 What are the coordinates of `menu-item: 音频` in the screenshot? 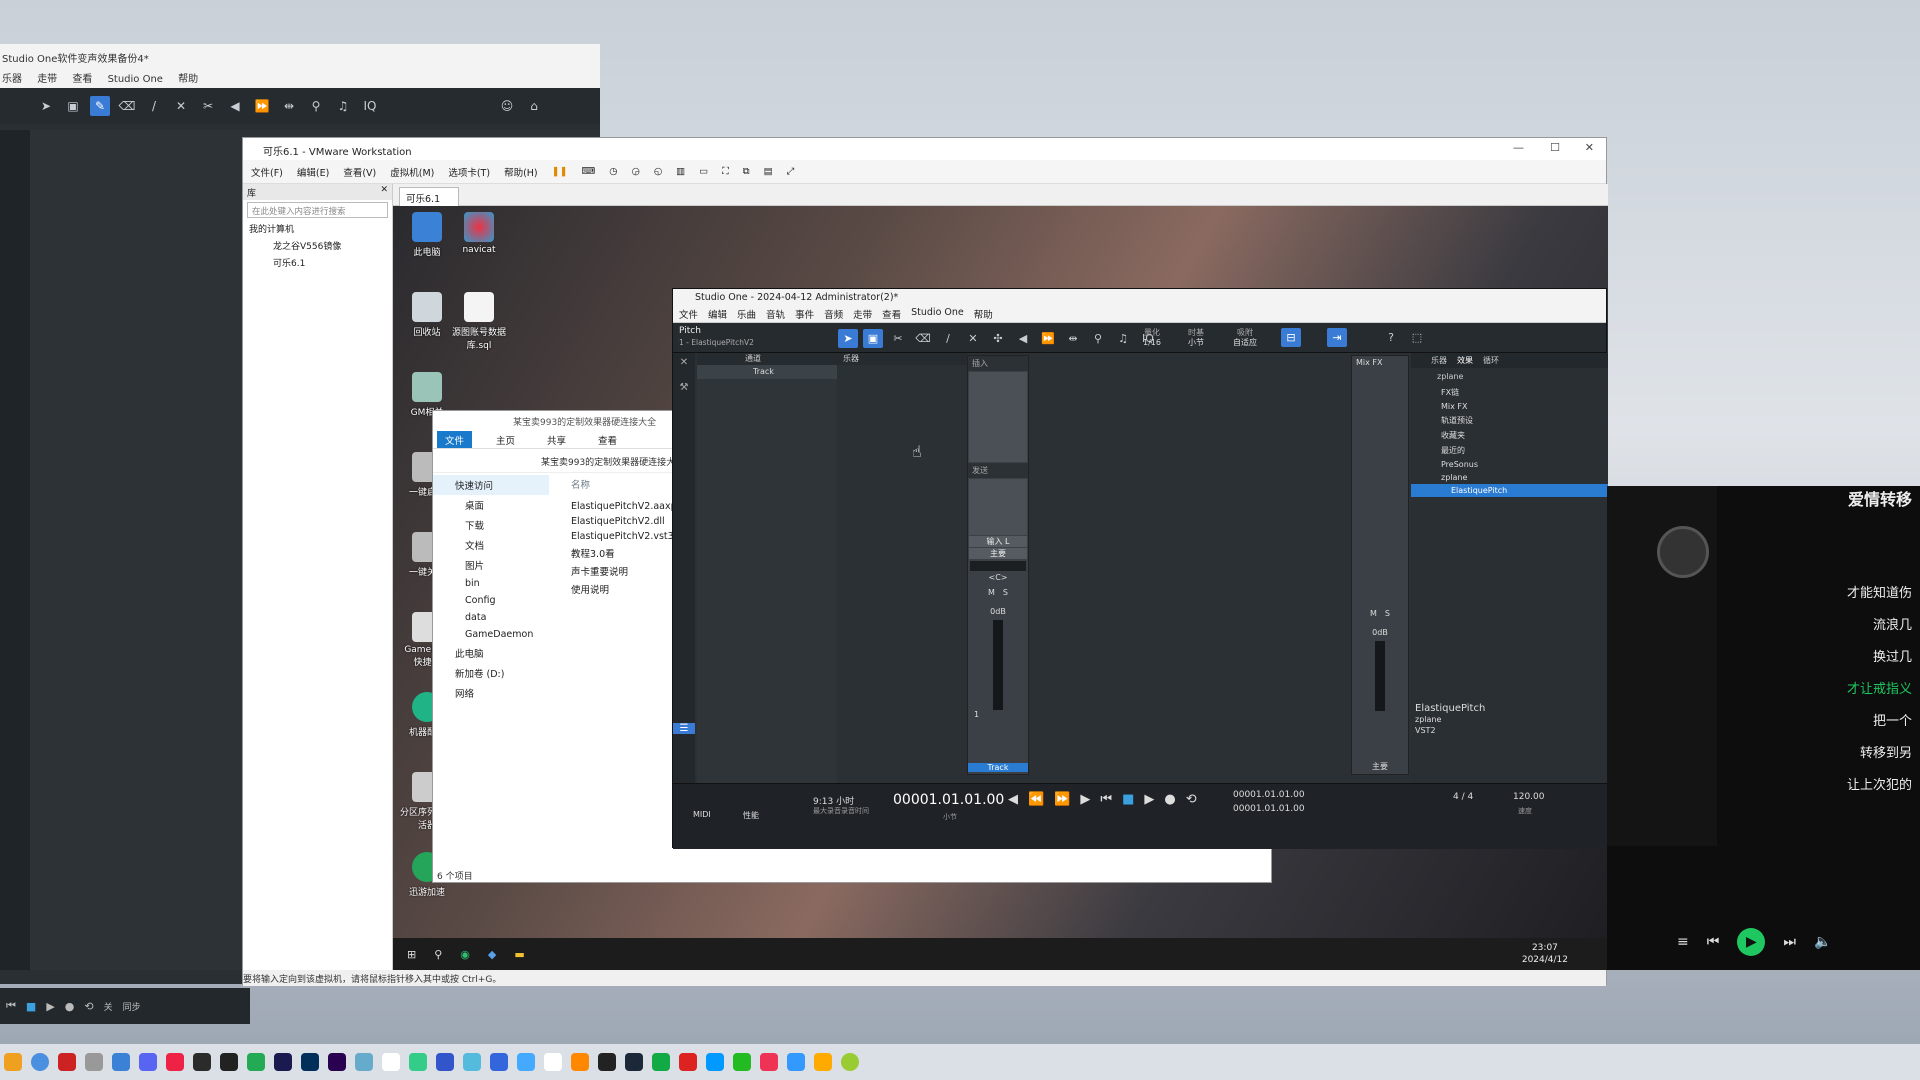 It's located at (833, 314).